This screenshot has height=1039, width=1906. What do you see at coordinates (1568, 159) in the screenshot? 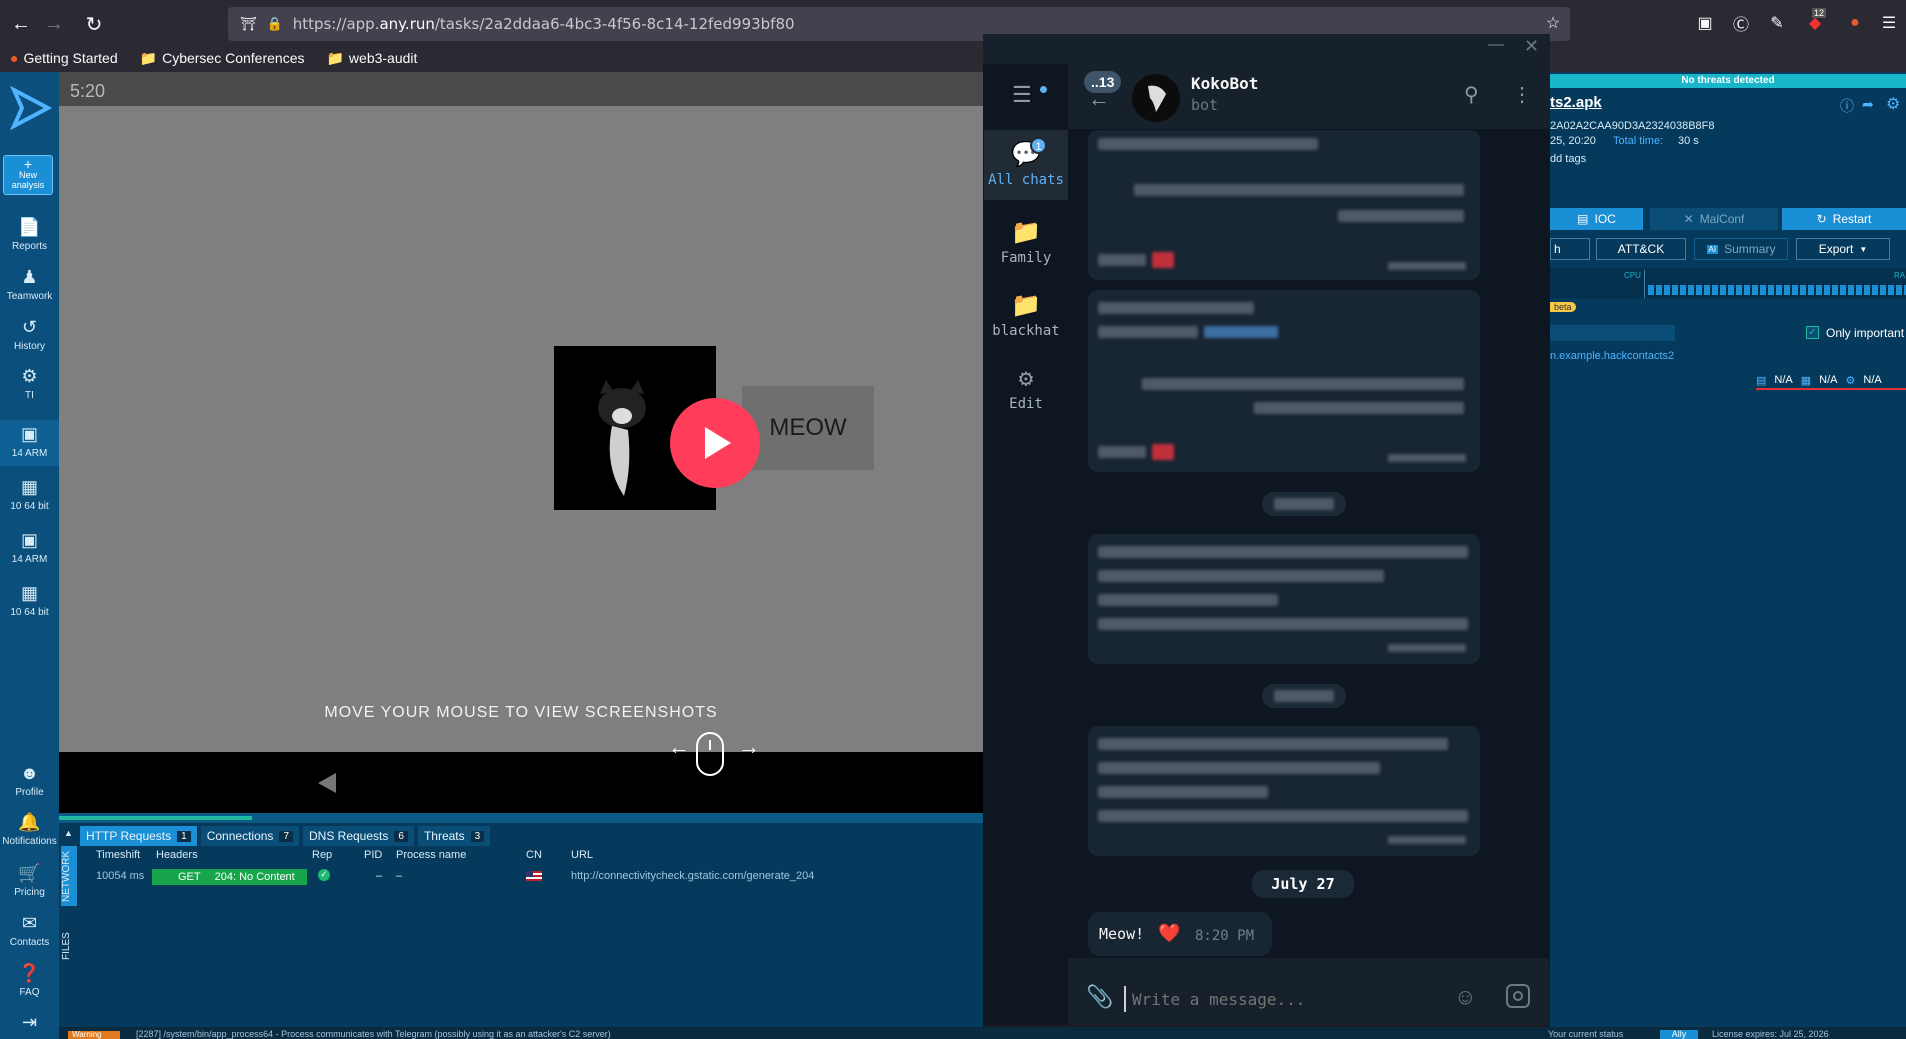
I see `add-tags-link: dd tags` at bounding box center [1568, 159].